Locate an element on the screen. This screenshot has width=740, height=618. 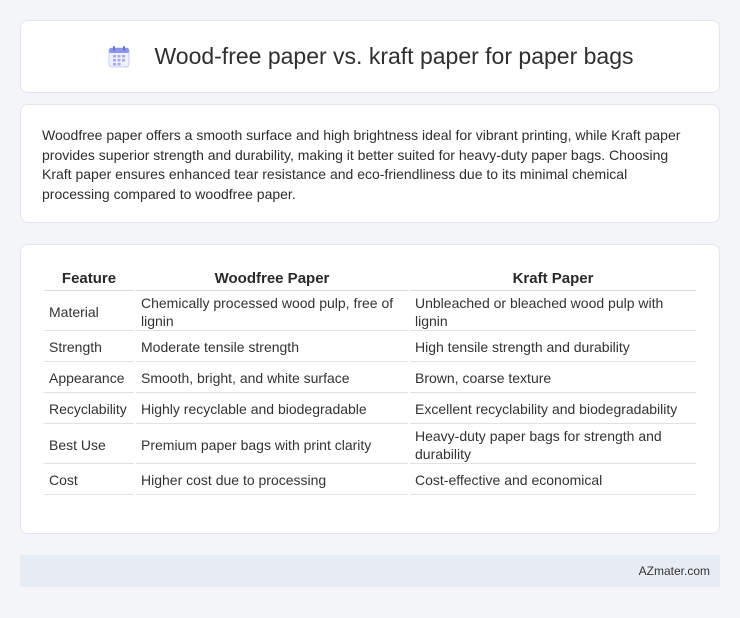
table-cell: Material is located at coordinates (89, 312).